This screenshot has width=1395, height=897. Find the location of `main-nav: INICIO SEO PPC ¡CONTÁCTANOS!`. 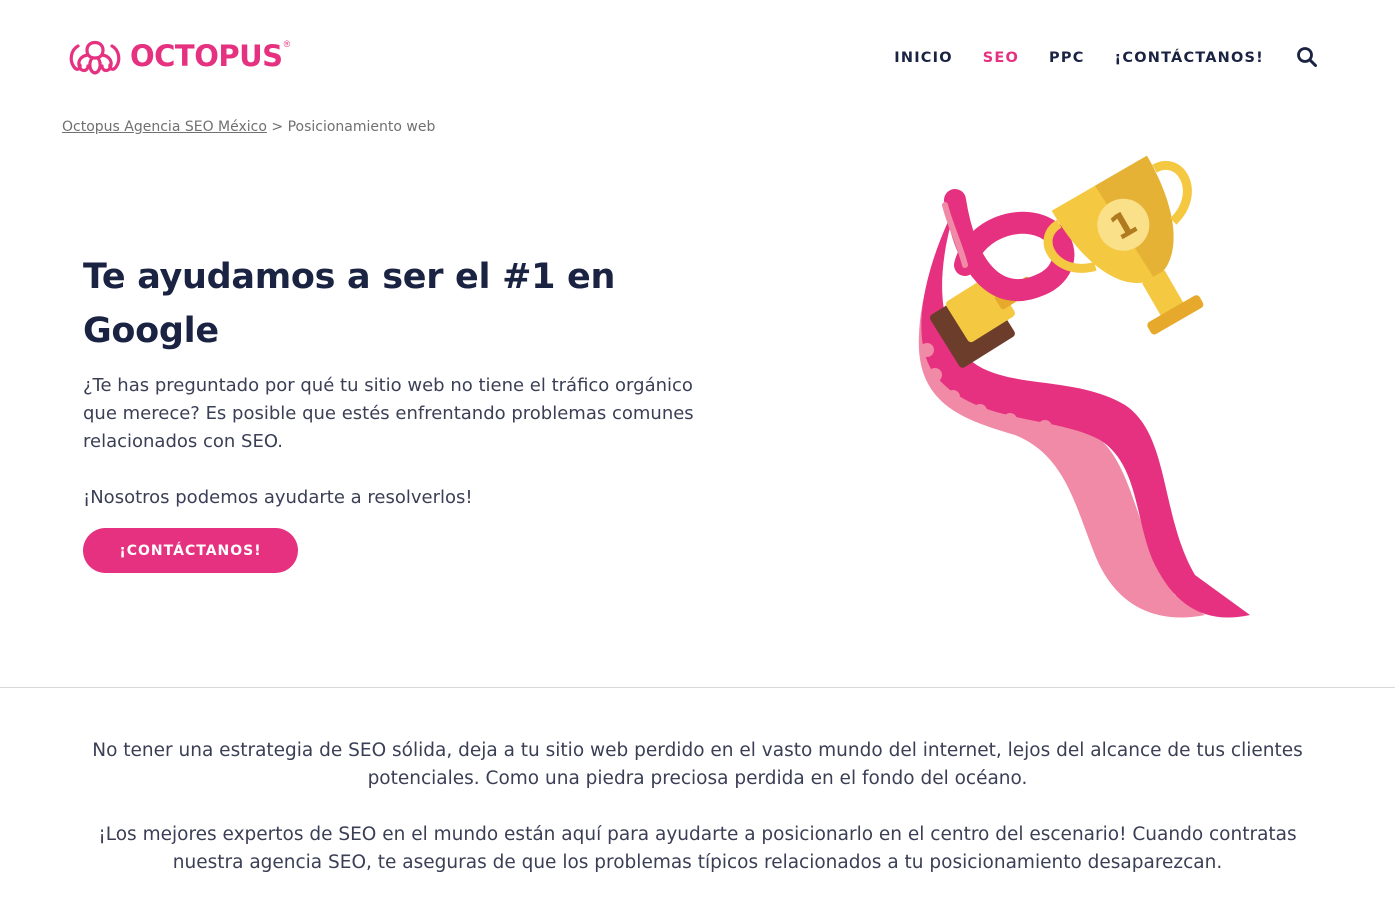

main-nav: INICIO SEO PPC ¡CONTÁCTANOS! is located at coordinates (1091, 58).